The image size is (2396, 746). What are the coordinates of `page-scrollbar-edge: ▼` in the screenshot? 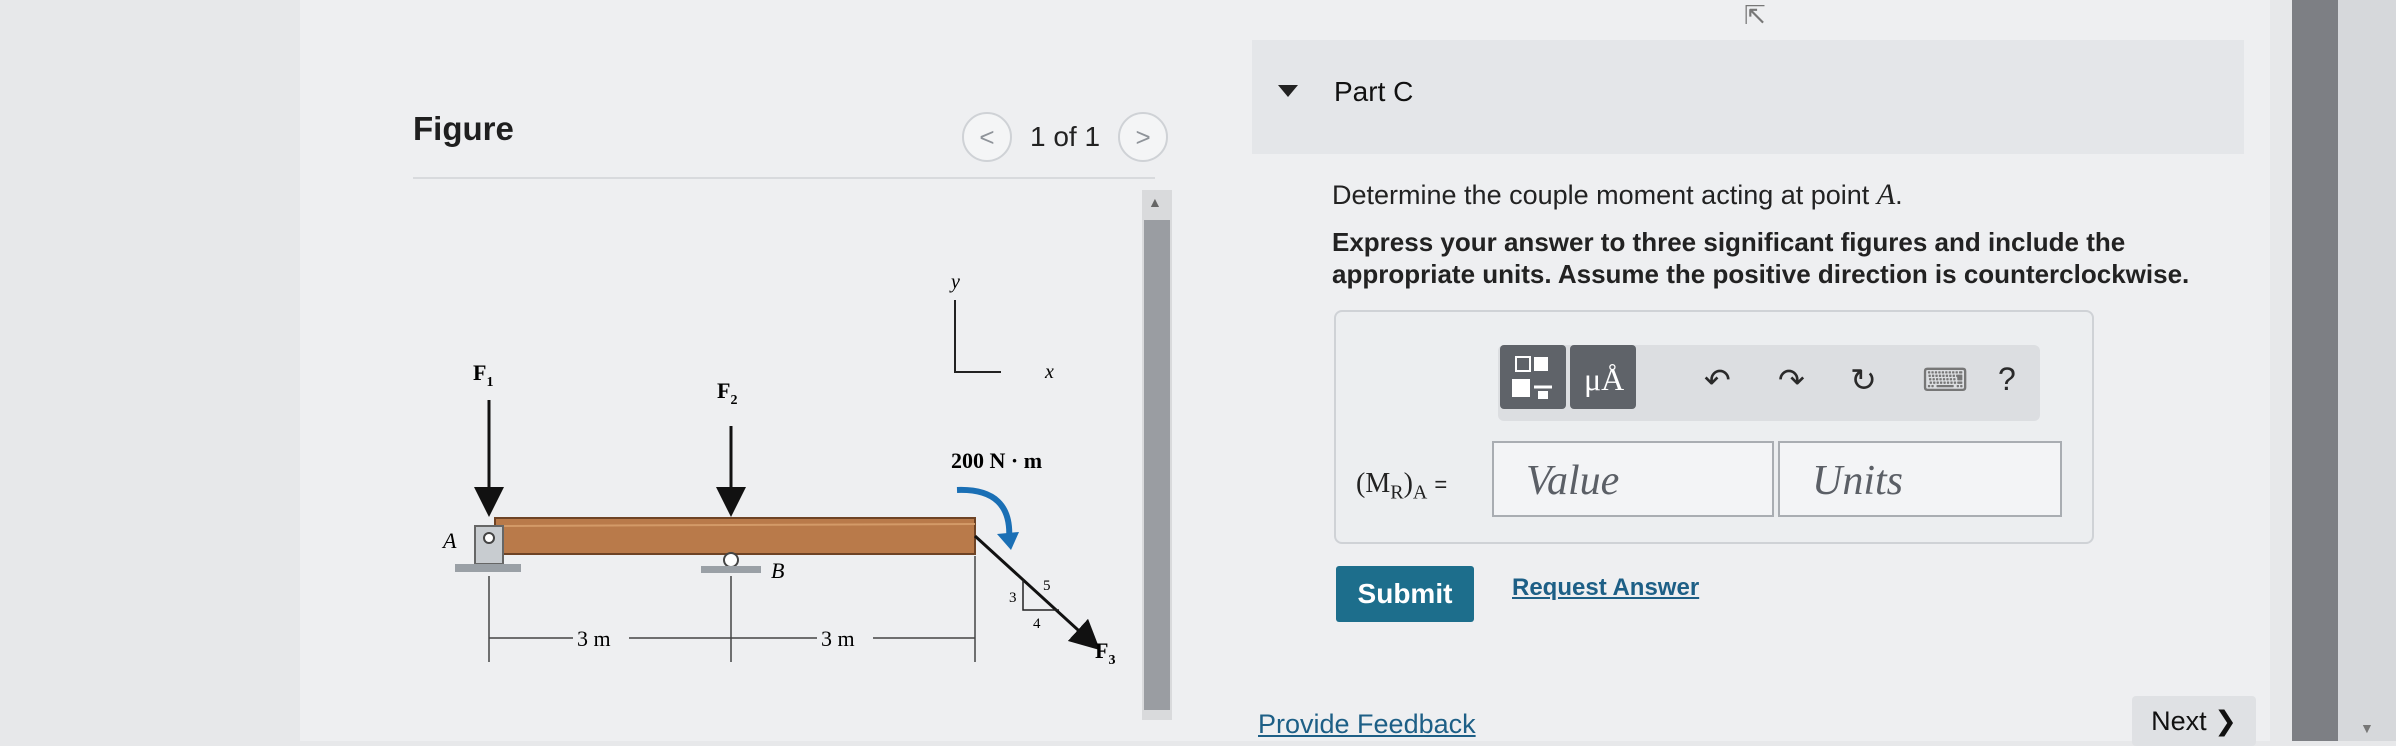 It's located at (2367, 370).